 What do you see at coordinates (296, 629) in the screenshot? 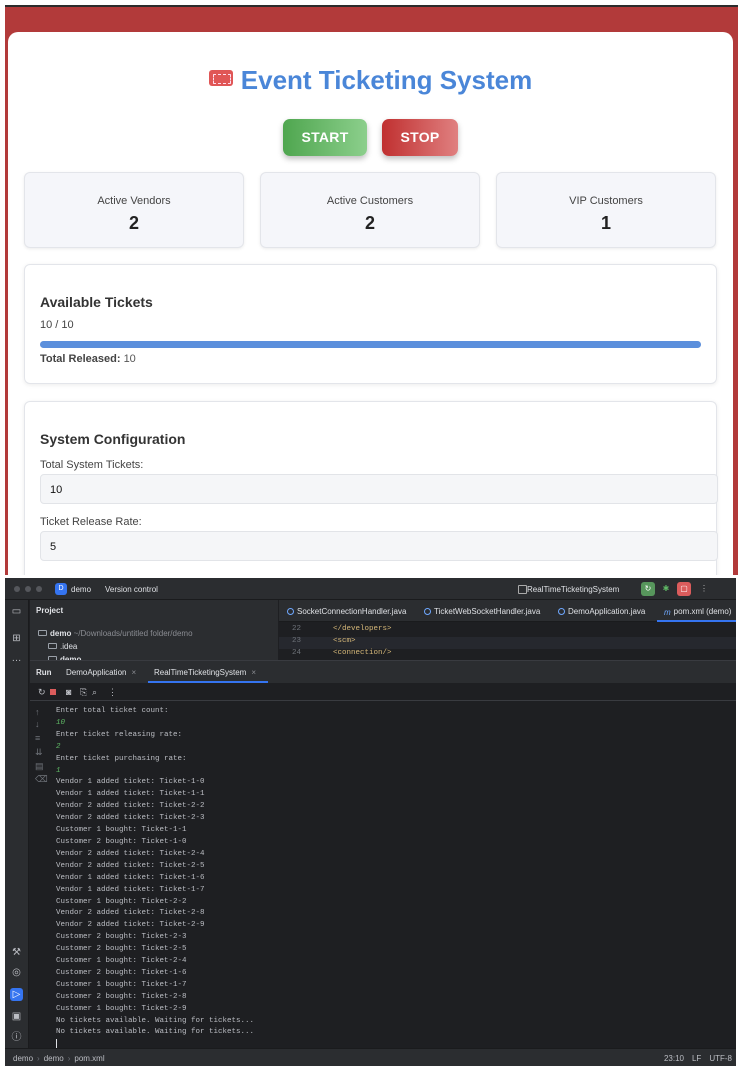
I see `line-number: 22` at bounding box center [296, 629].